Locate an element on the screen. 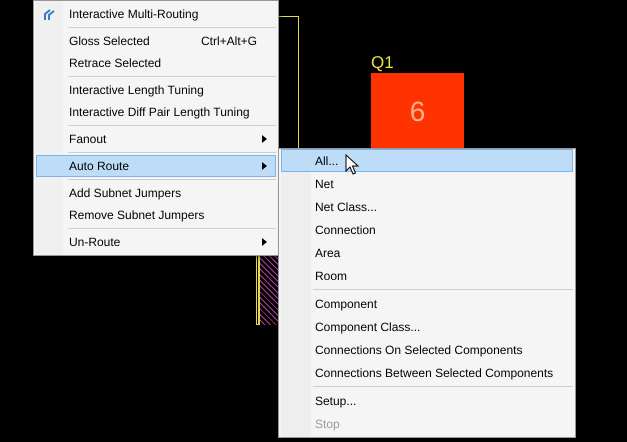 The image size is (627, 442). menu-item: Remove Subnet Jumpers is located at coordinates (156, 215).